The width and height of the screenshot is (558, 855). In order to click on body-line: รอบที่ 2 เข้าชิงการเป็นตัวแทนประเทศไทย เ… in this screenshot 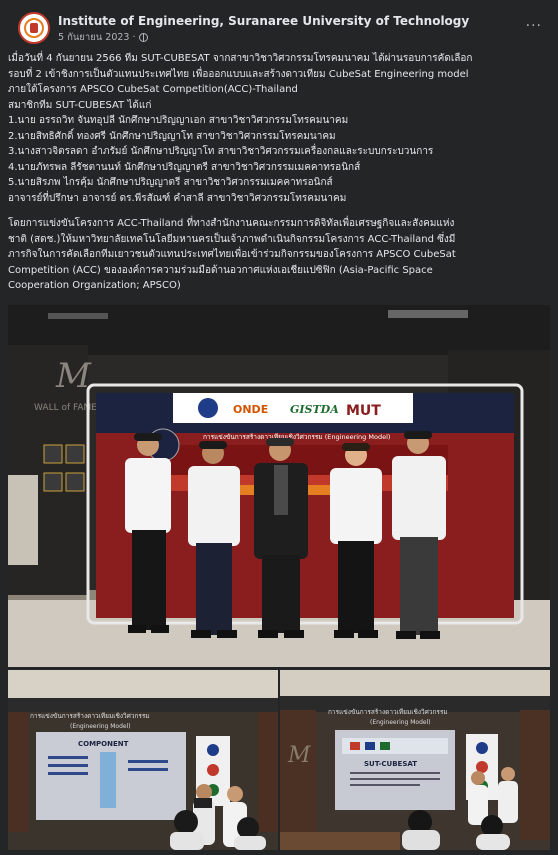, I will do `click(238, 74)`.